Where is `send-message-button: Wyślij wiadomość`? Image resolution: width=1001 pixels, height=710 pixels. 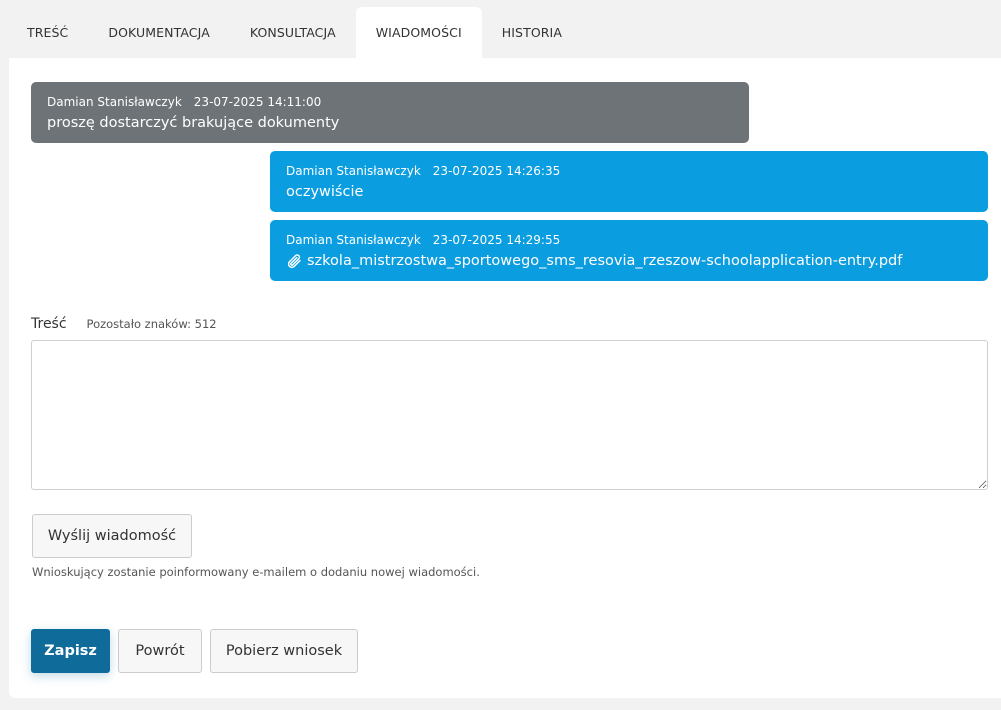
send-message-button: Wyślij wiadomość is located at coordinates (112, 536).